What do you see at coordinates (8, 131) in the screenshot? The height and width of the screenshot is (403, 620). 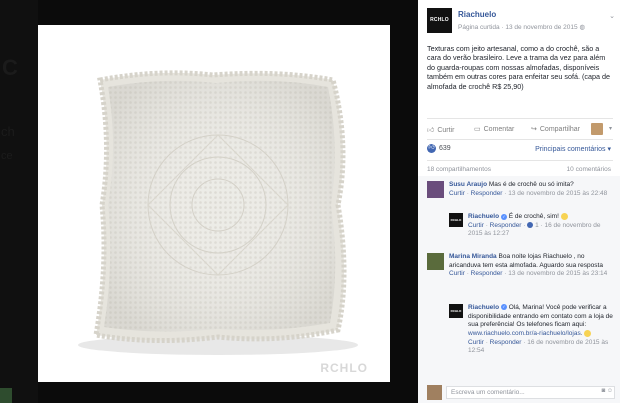 I see `ghost-fragment: ch` at bounding box center [8, 131].